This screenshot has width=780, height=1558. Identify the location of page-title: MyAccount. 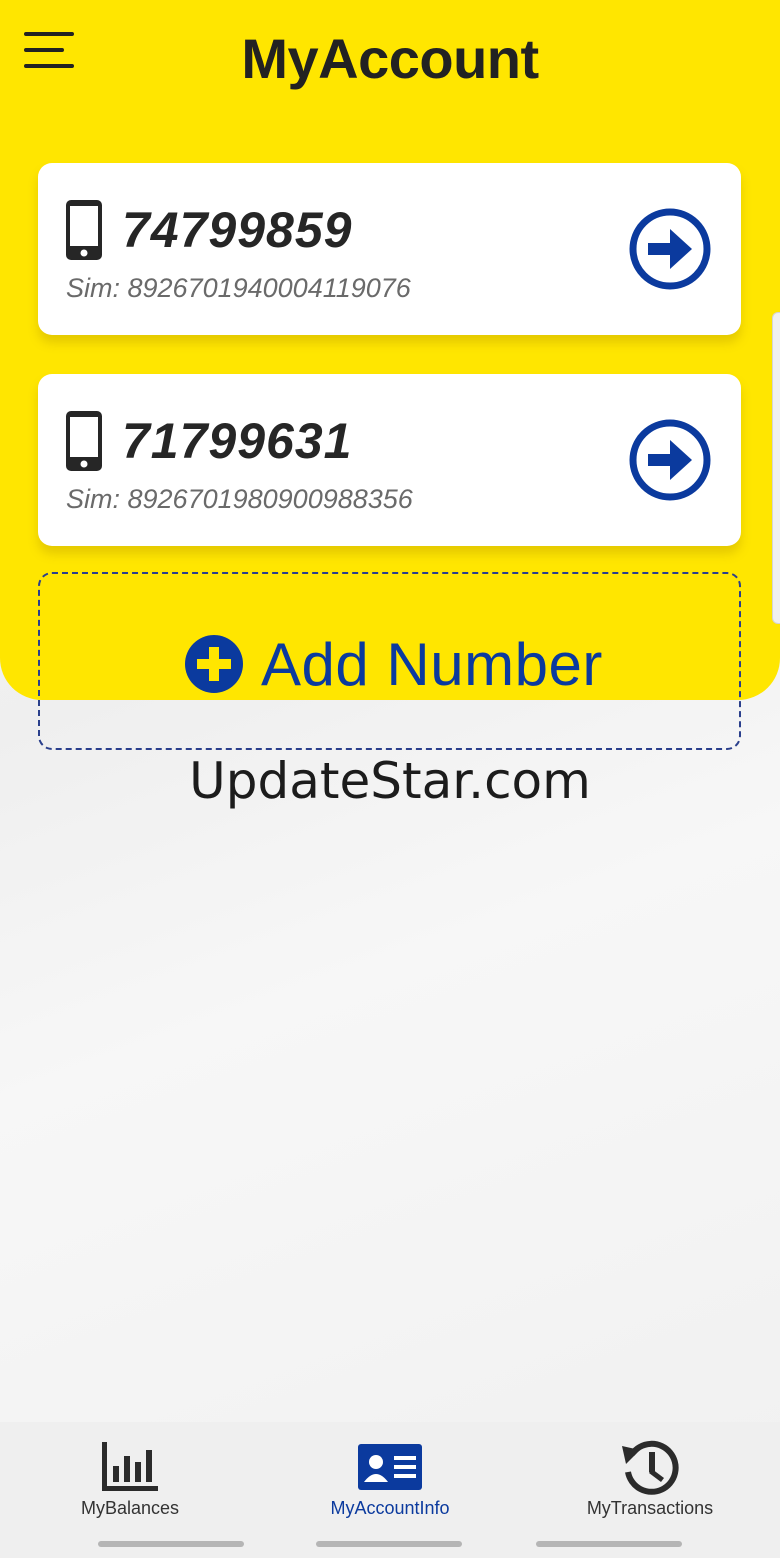
(390, 58).